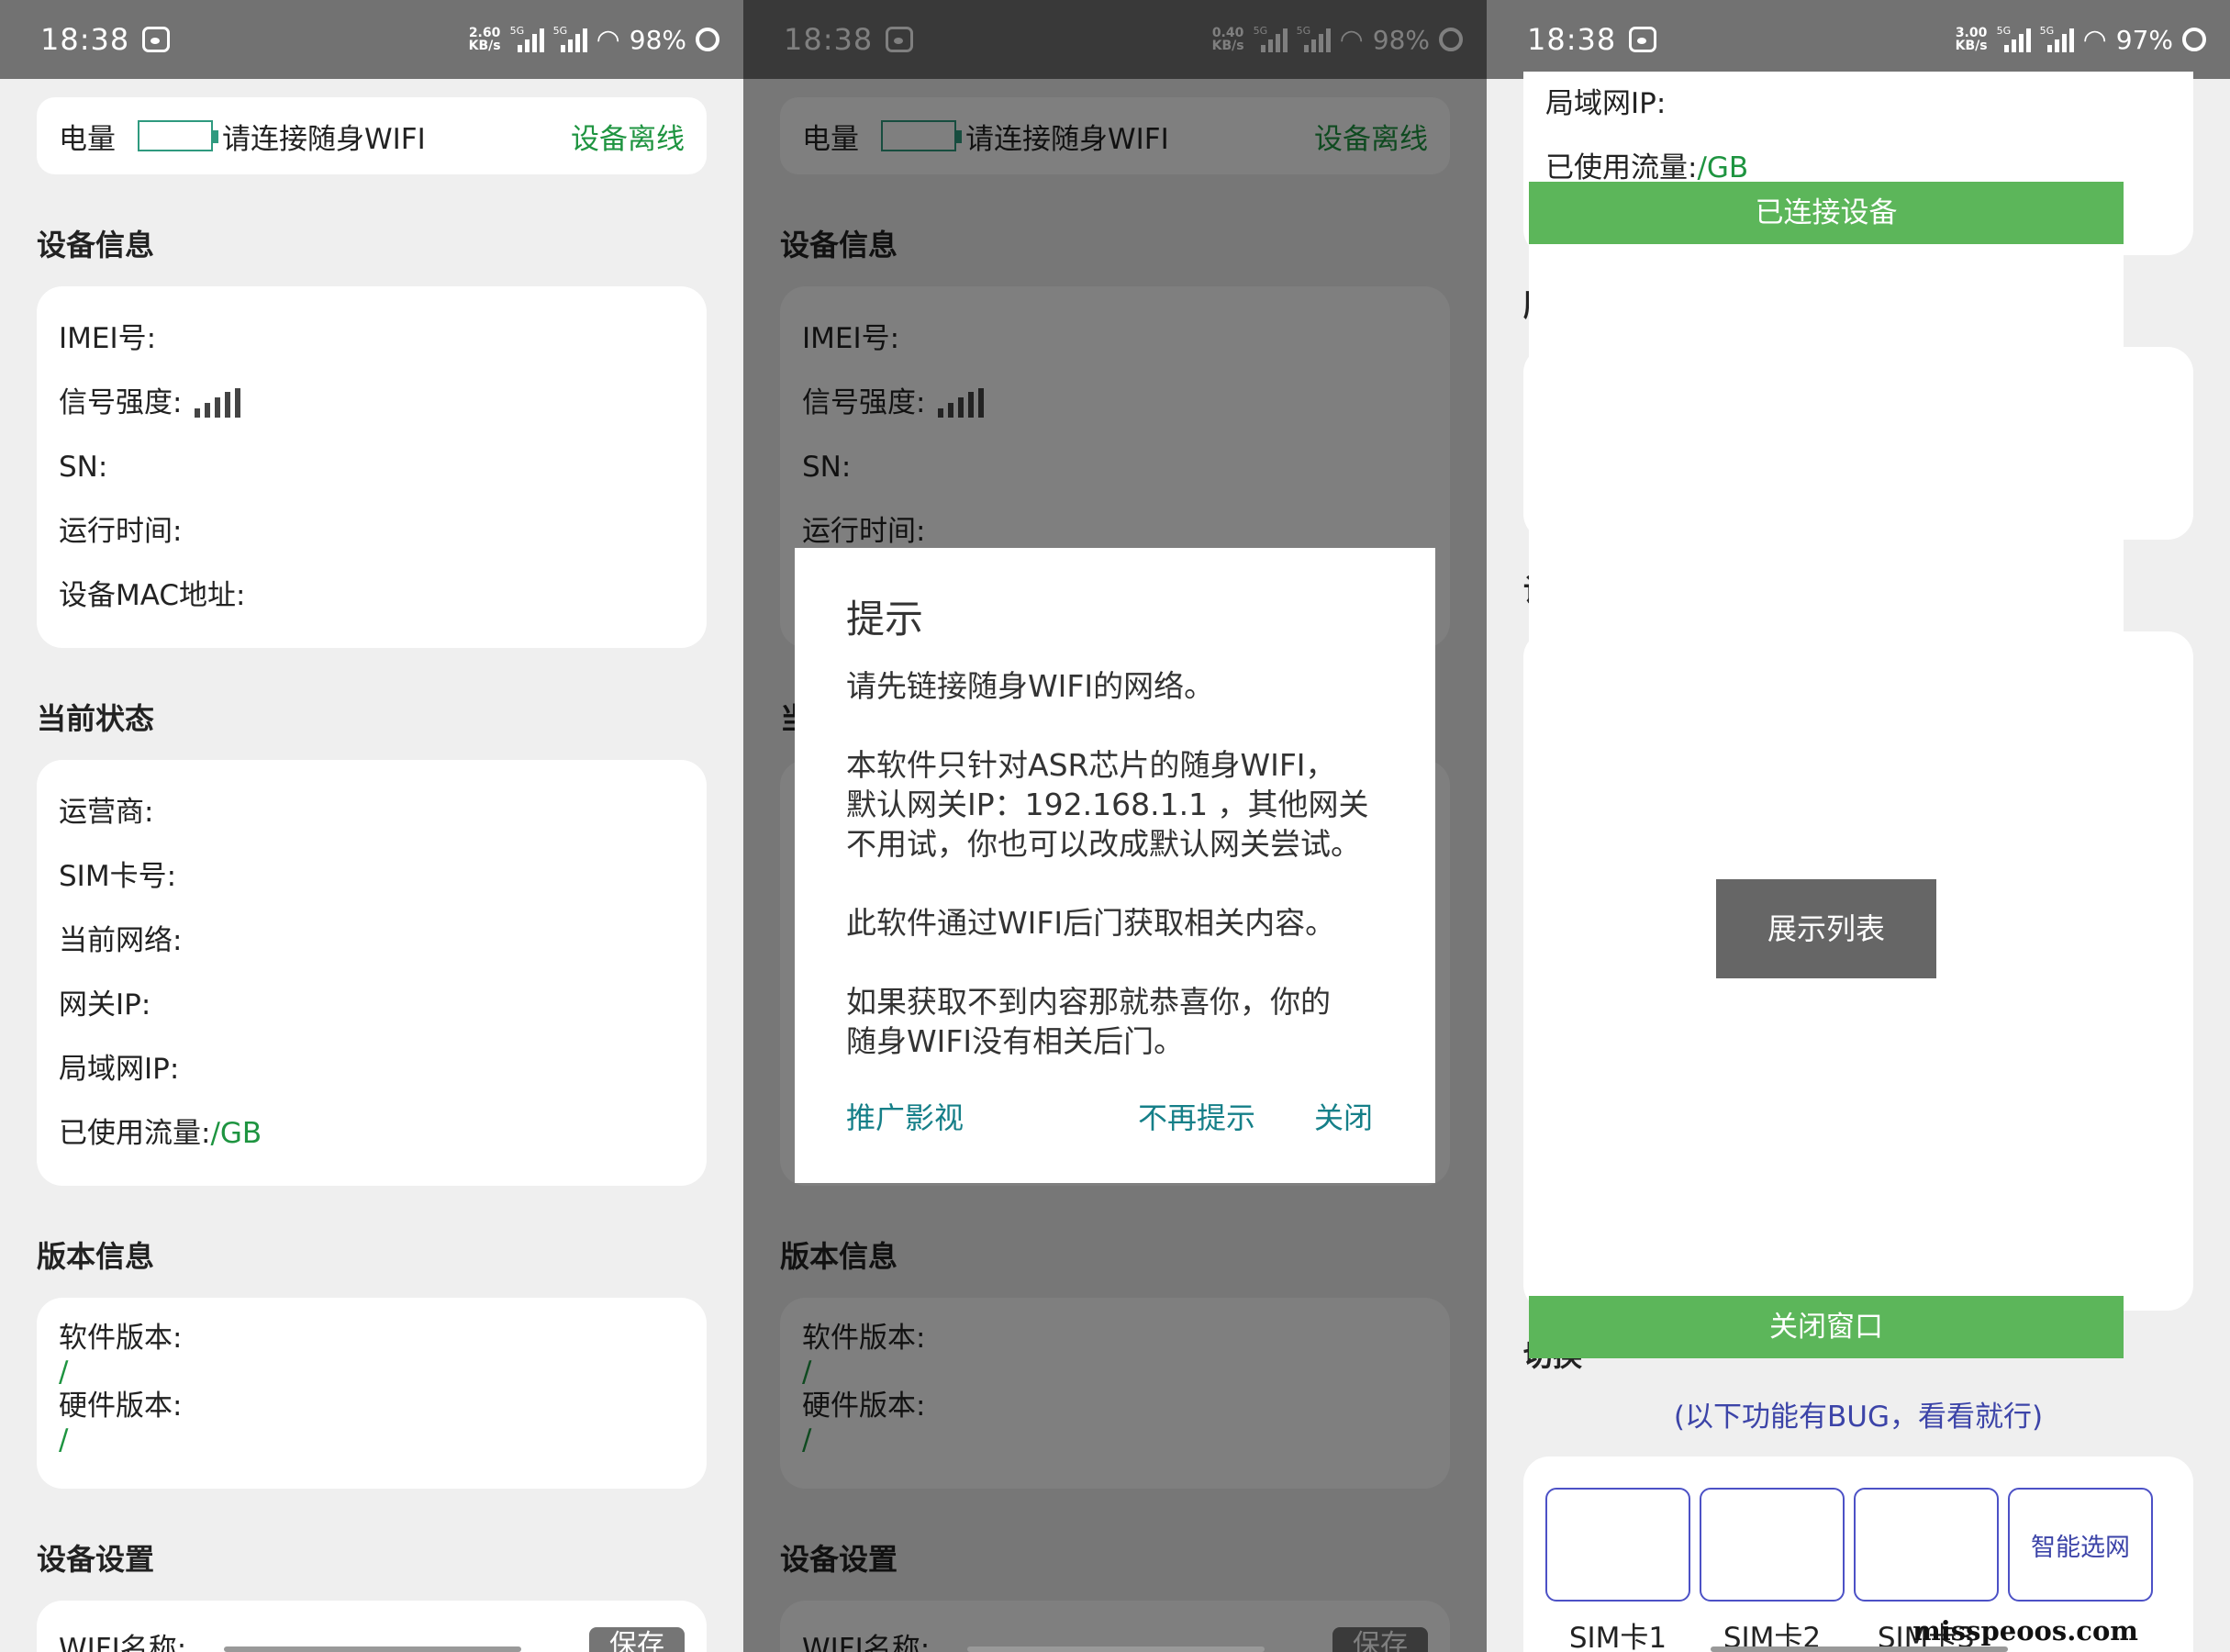  Describe the element at coordinates (64, 1373) in the screenshot. I see `software-version-value: /` at that location.